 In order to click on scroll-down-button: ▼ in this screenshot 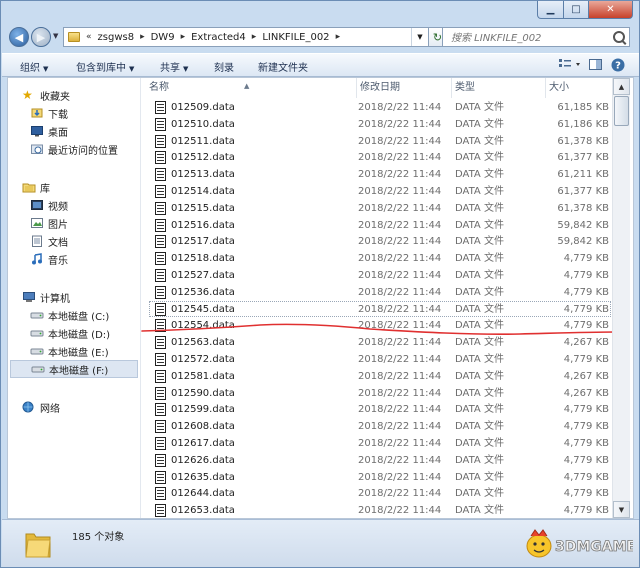, I will do `click(621, 509)`.